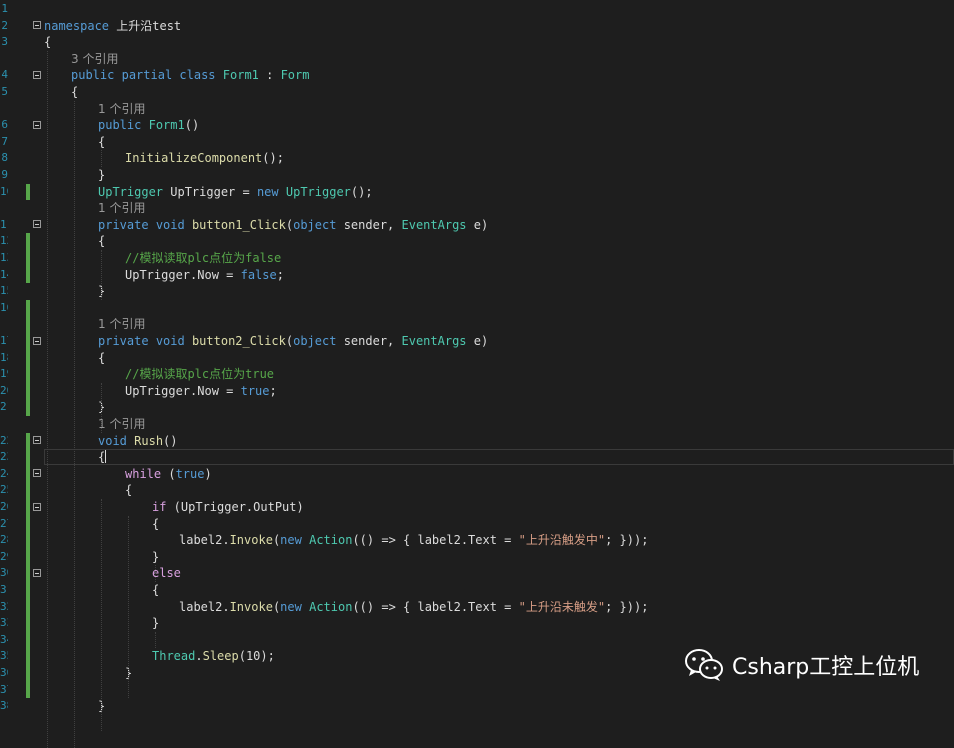 The height and width of the screenshot is (748, 954). Describe the element at coordinates (477, 507) in the screenshot. I see `code-line: 26 if (UpTrigger.OutPut)` at that location.